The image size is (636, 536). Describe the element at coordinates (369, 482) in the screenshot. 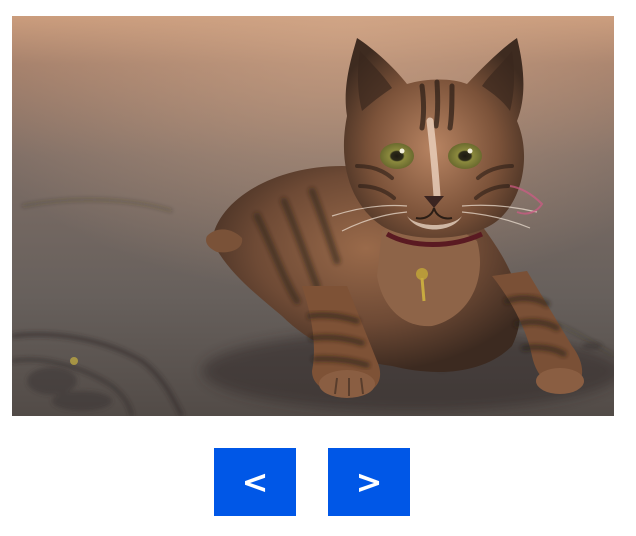

I see `next-slide-button: >` at that location.